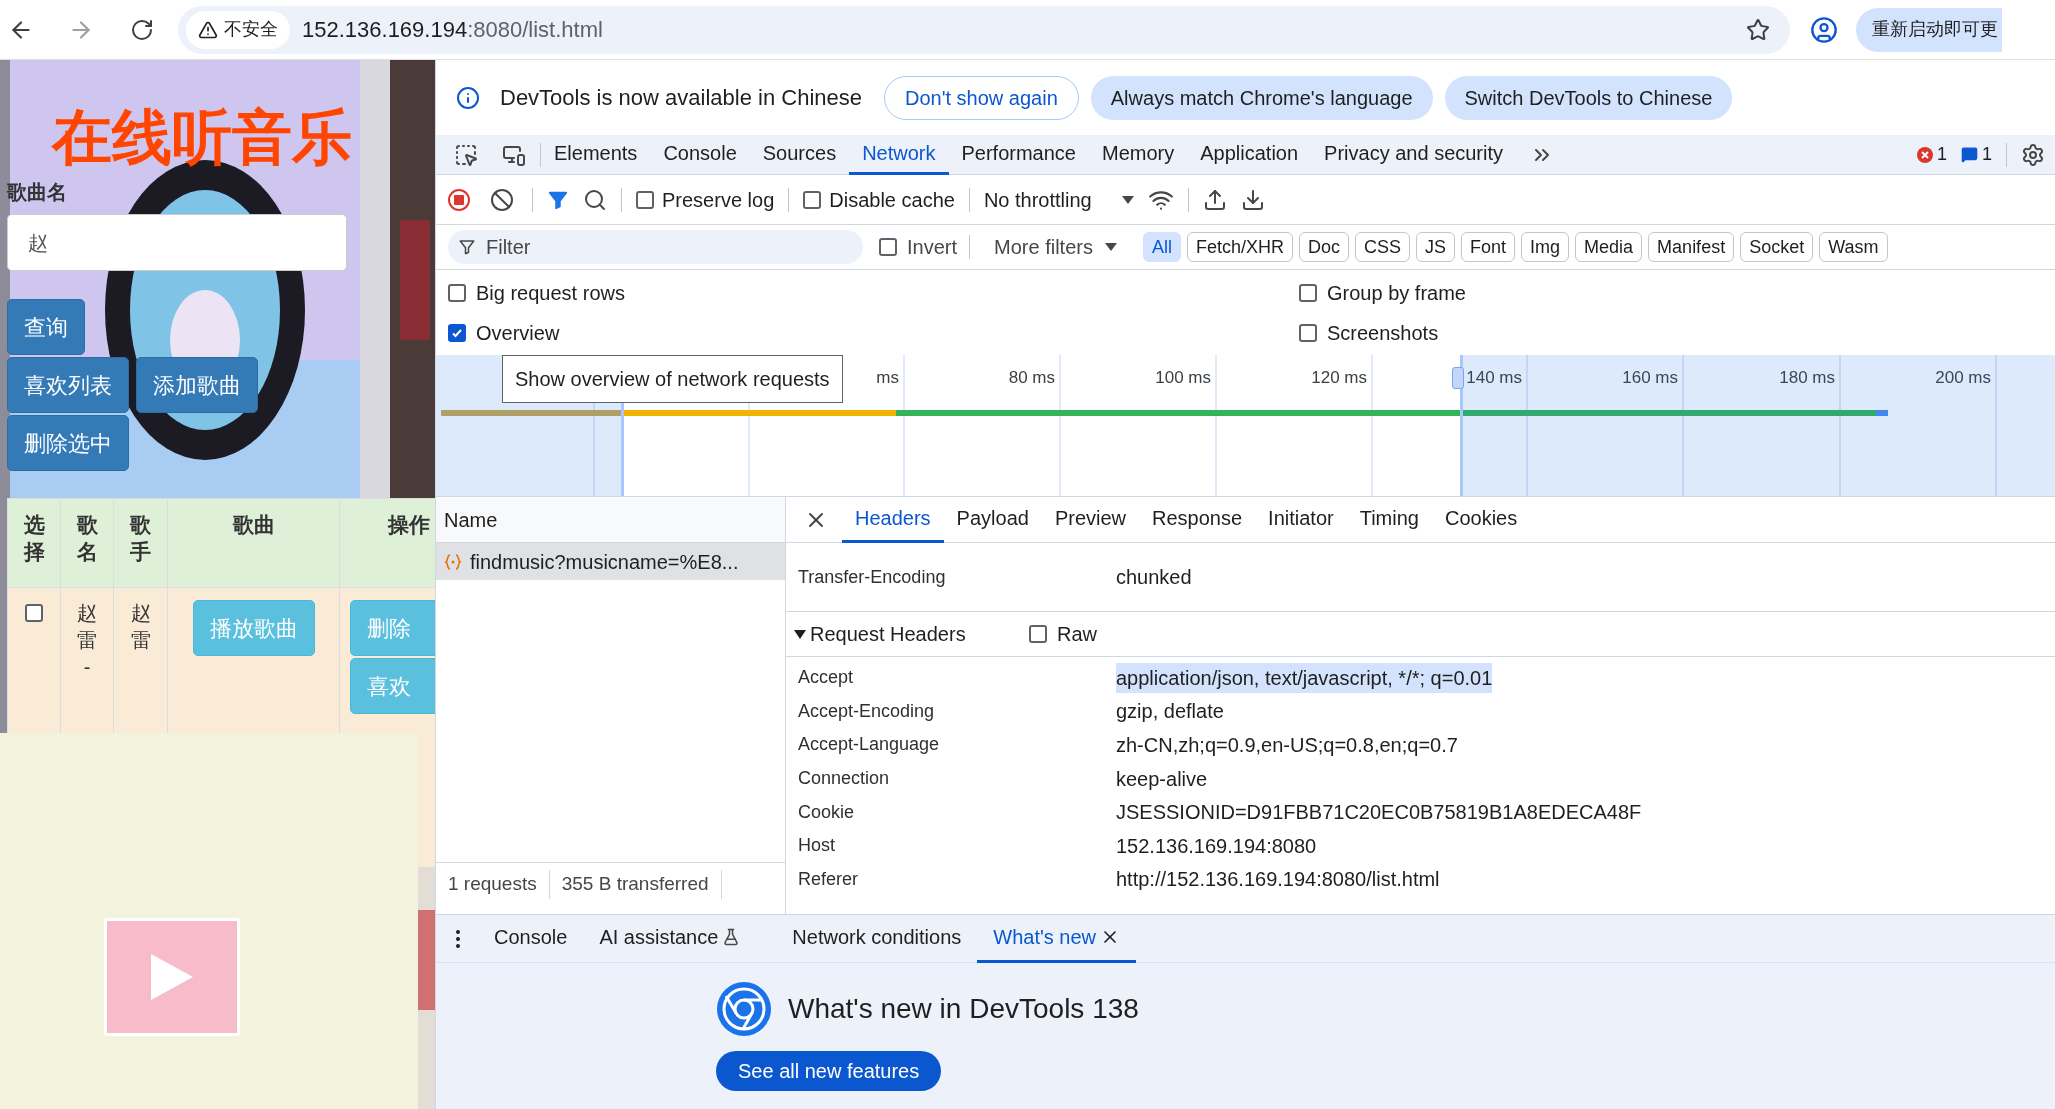 Image resolution: width=2055 pixels, height=1109 pixels. What do you see at coordinates (826, 678) in the screenshot?
I see `header-name: Accept` at bounding box center [826, 678].